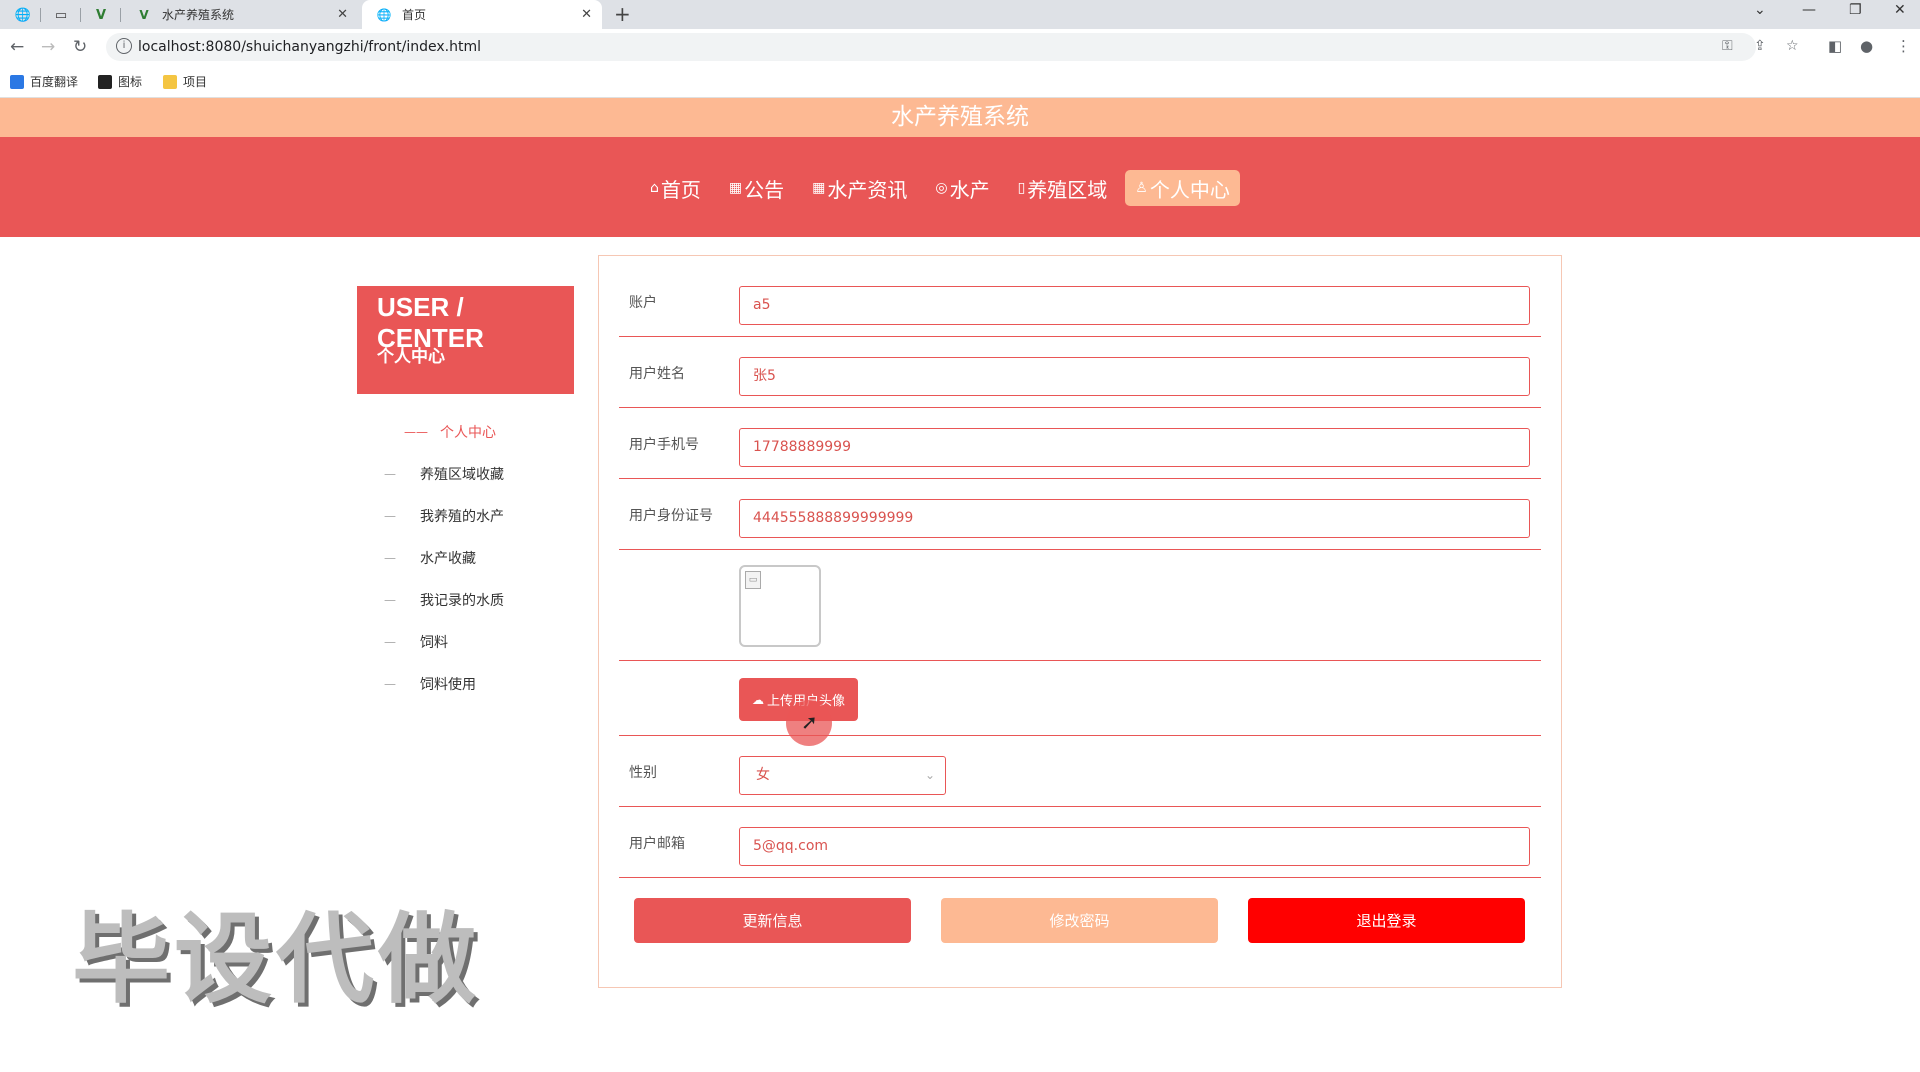  What do you see at coordinates (664, 445) in the screenshot?
I see `phone-label: 用户手机号` at bounding box center [664, 445].